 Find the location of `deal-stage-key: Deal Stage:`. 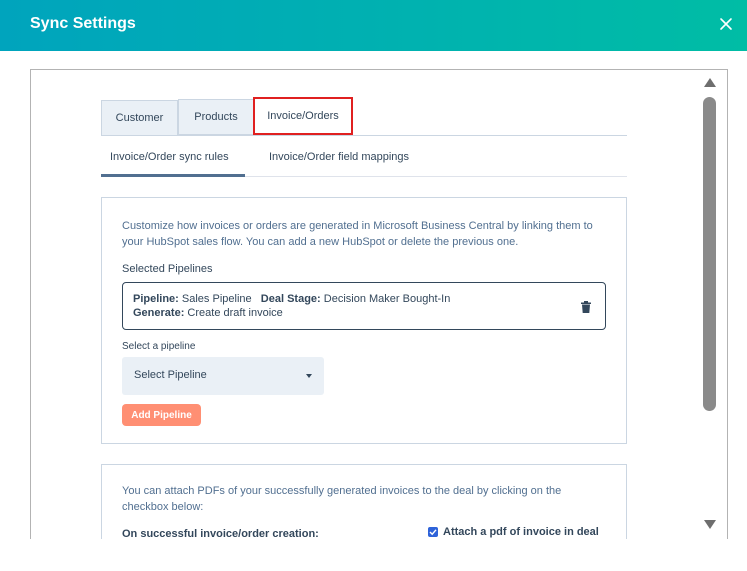

deal-stage-key: Deal Stage: is located at coordinates (290, 299).